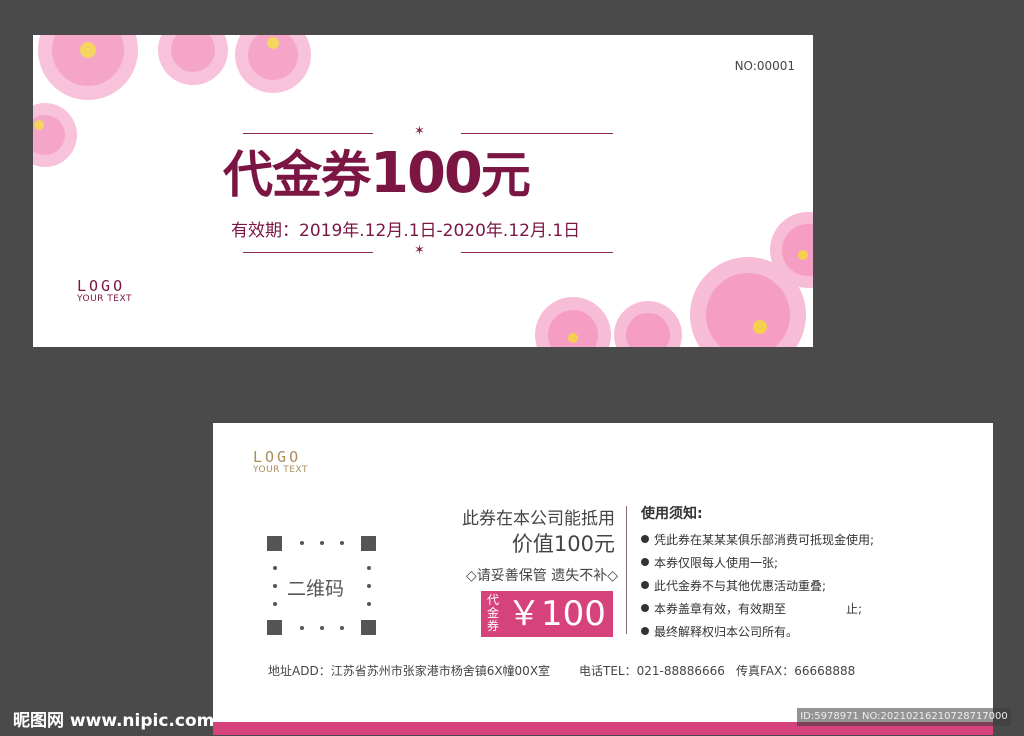  I want to click on keep-safe-note: ◇请妥善保管 遗失不补◇, so click(542, 576).